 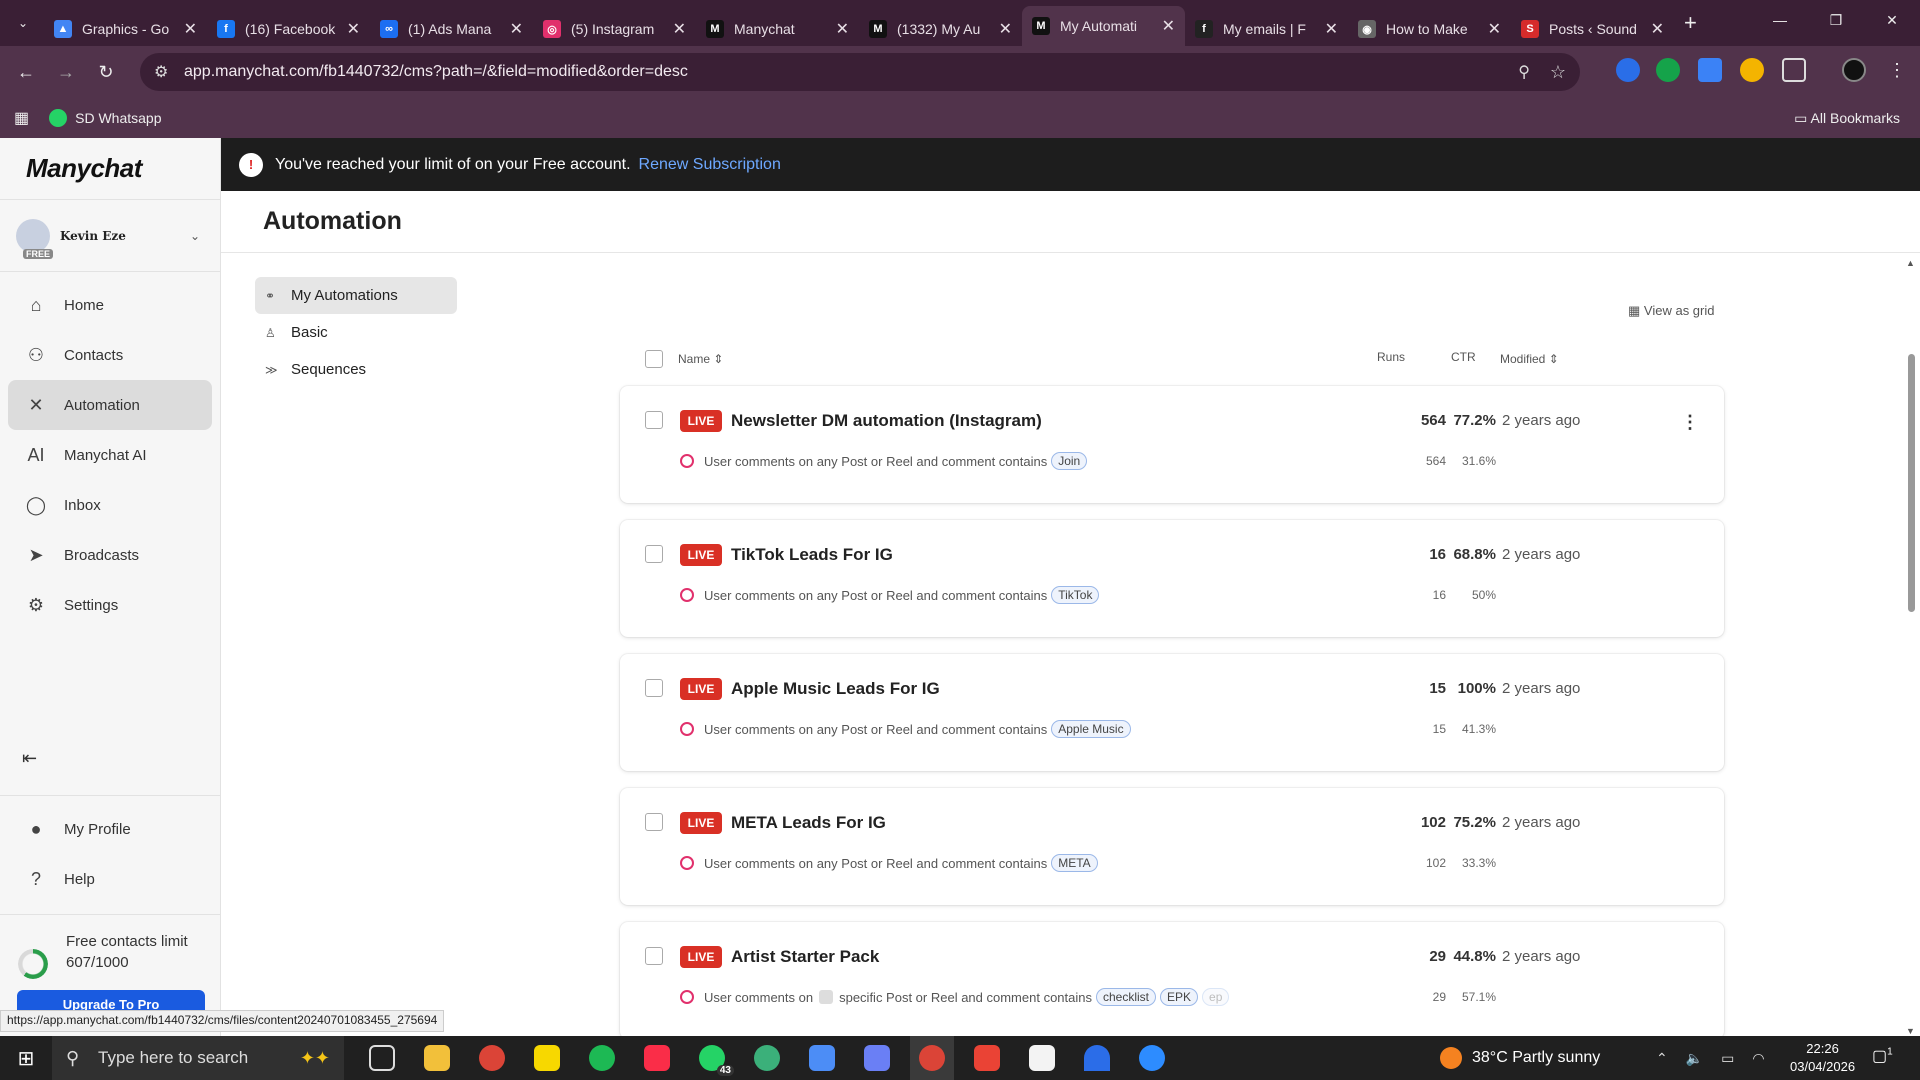 I want to click on browser-tab: ▲ Graphics - Go ✕, so click(x=125, y=29).